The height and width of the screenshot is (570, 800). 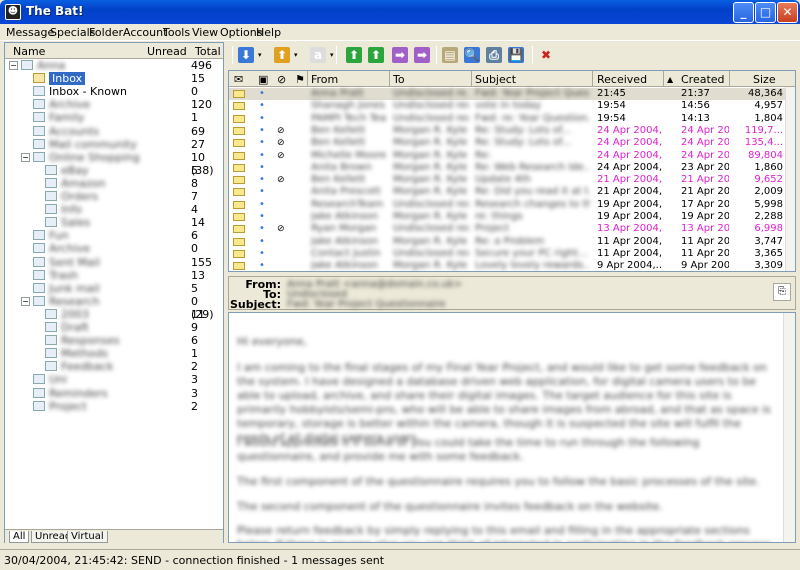 What do you see at coordinates (494, 55) in the screenshot?
I see `print-button: ⎙` at bounding box center [494, 55].